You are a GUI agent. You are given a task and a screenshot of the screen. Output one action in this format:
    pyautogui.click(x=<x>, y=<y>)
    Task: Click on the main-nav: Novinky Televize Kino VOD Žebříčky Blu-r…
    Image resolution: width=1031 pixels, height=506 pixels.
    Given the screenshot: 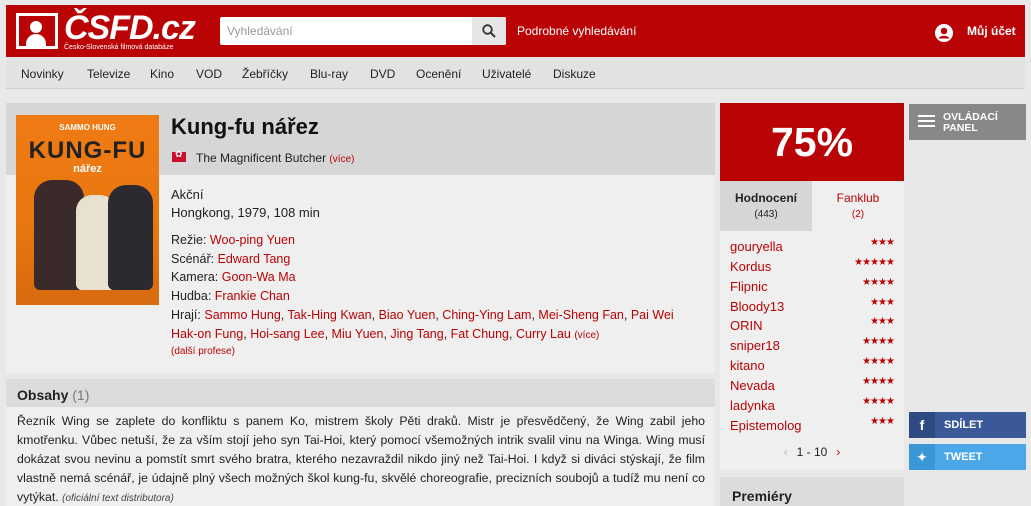 What is the action you would take?
    pyautogui.click(x=515, y=73)
    